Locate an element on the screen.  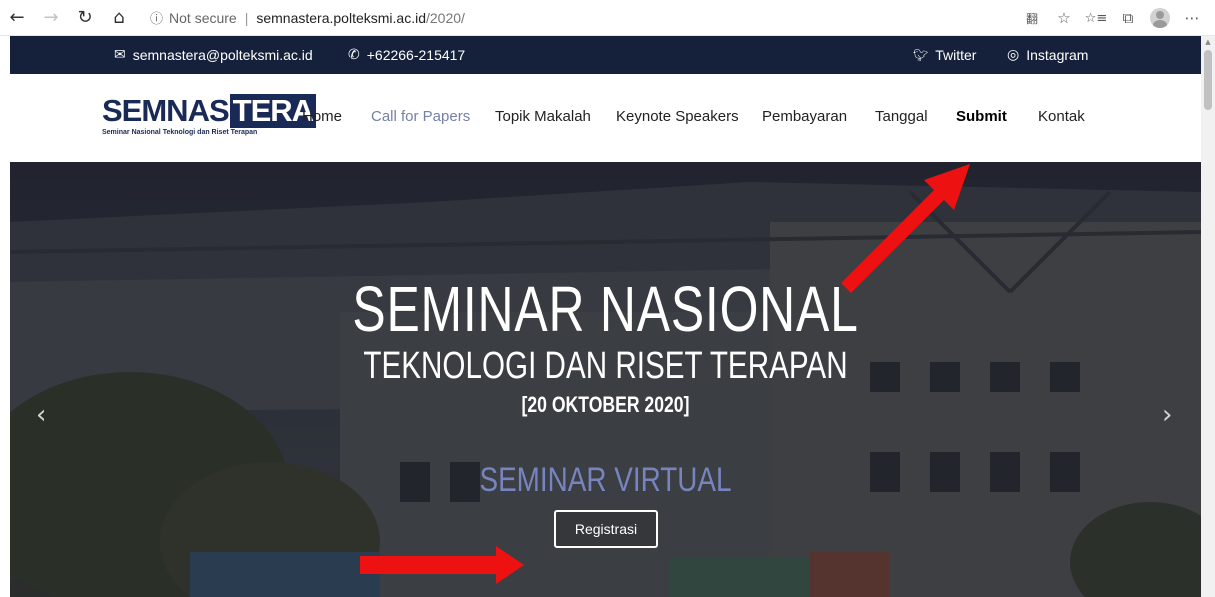
profile-avatar is located at coordinates (1160, 18).